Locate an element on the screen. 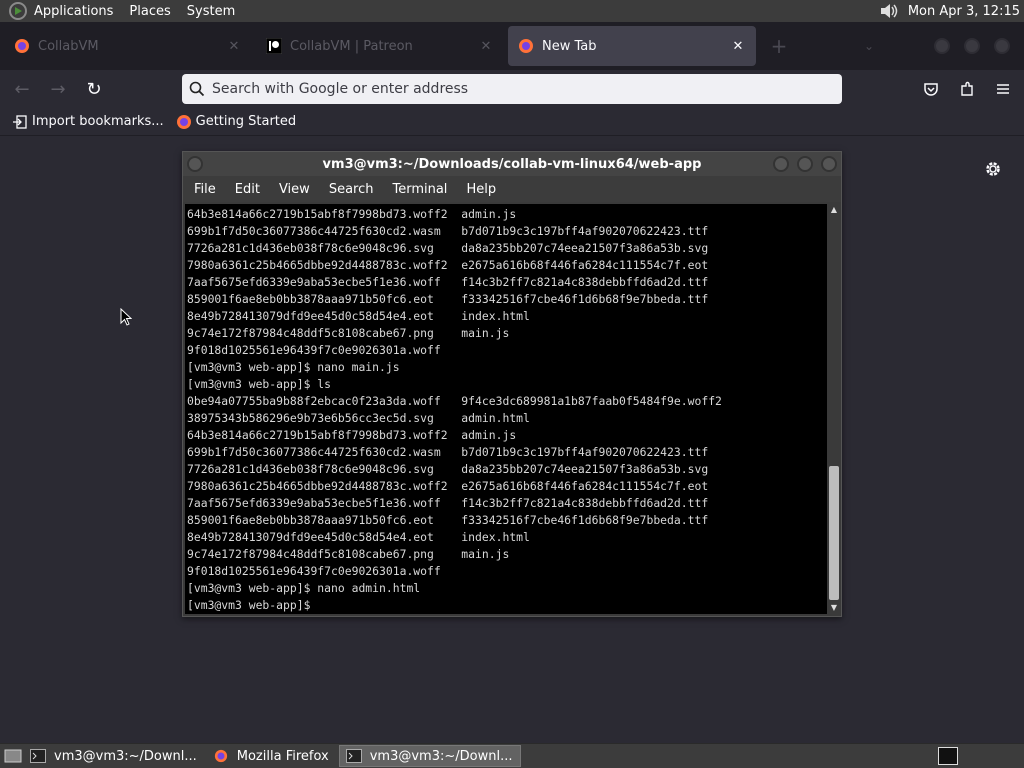 The image size is (1024, 768). show-desktop-icon is located at coordinates (13, 756).